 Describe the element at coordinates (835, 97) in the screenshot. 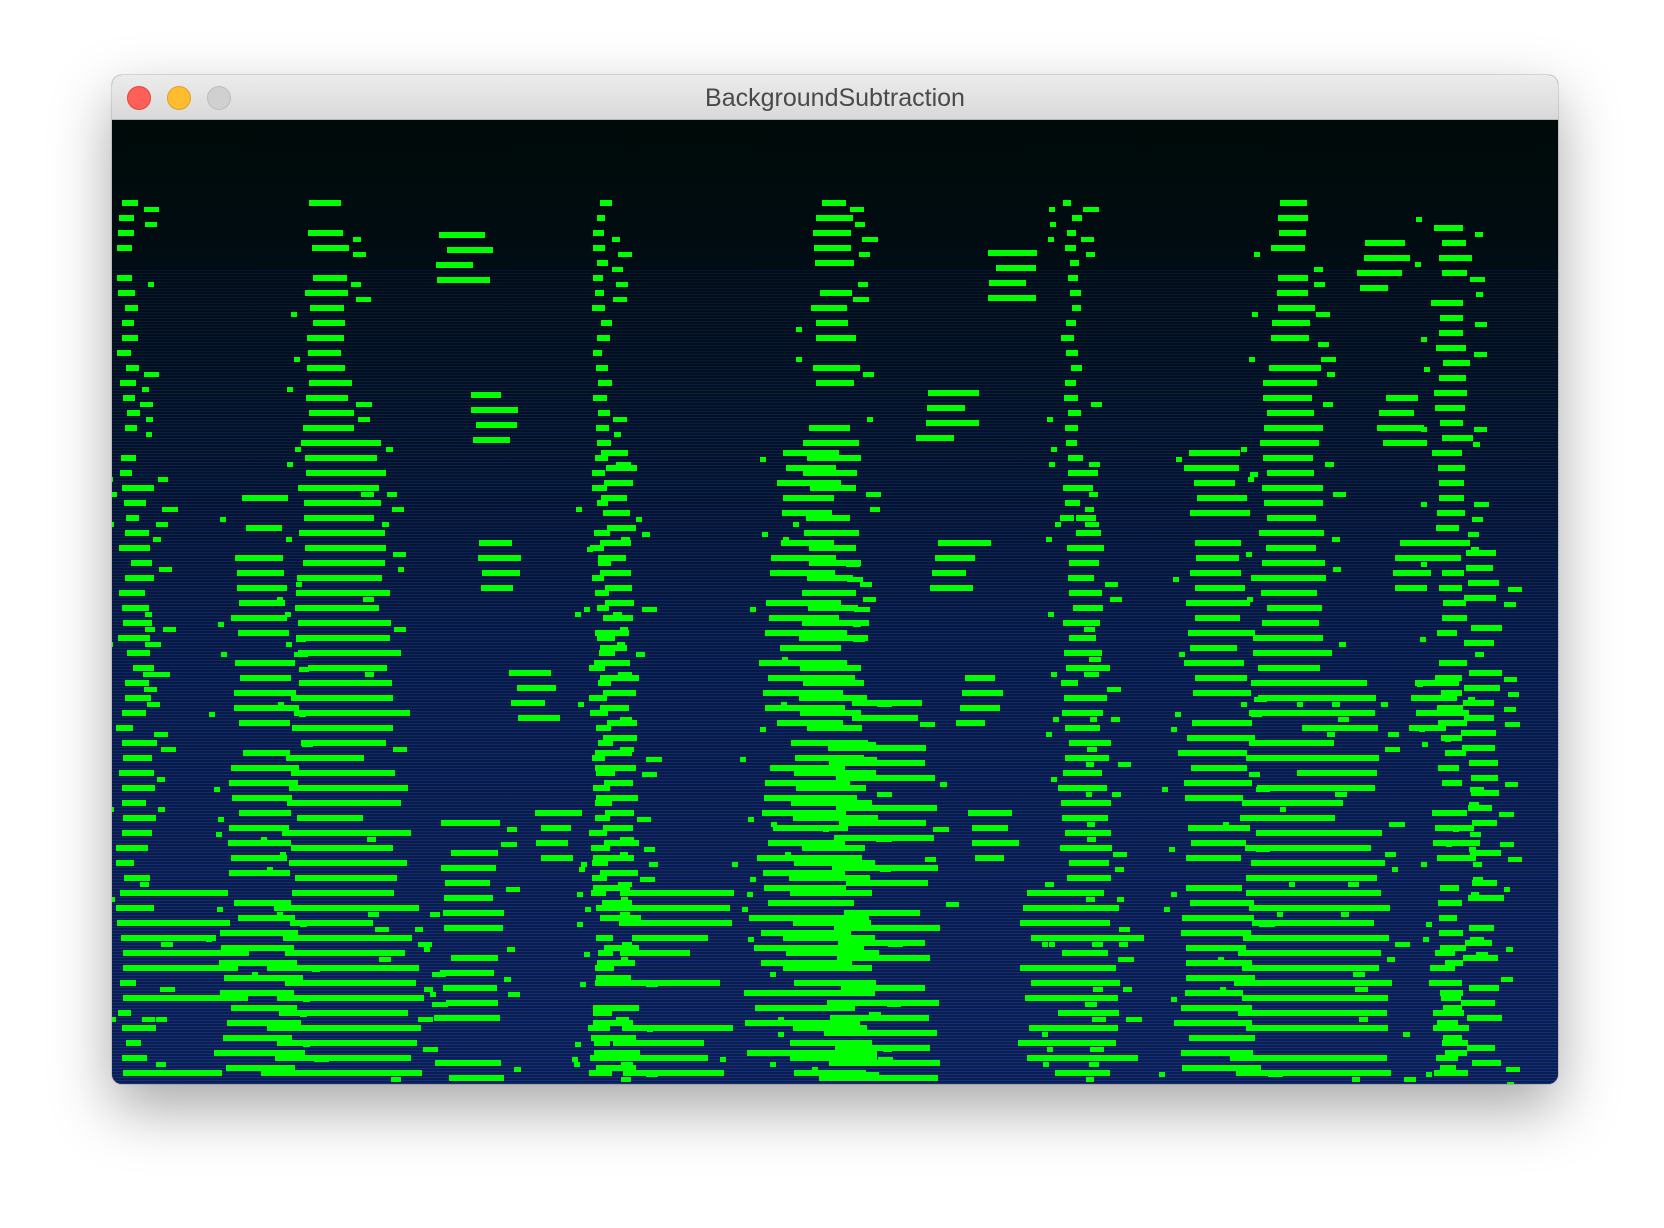

I see `title-bar: BackgroundSubtraction` at that location.